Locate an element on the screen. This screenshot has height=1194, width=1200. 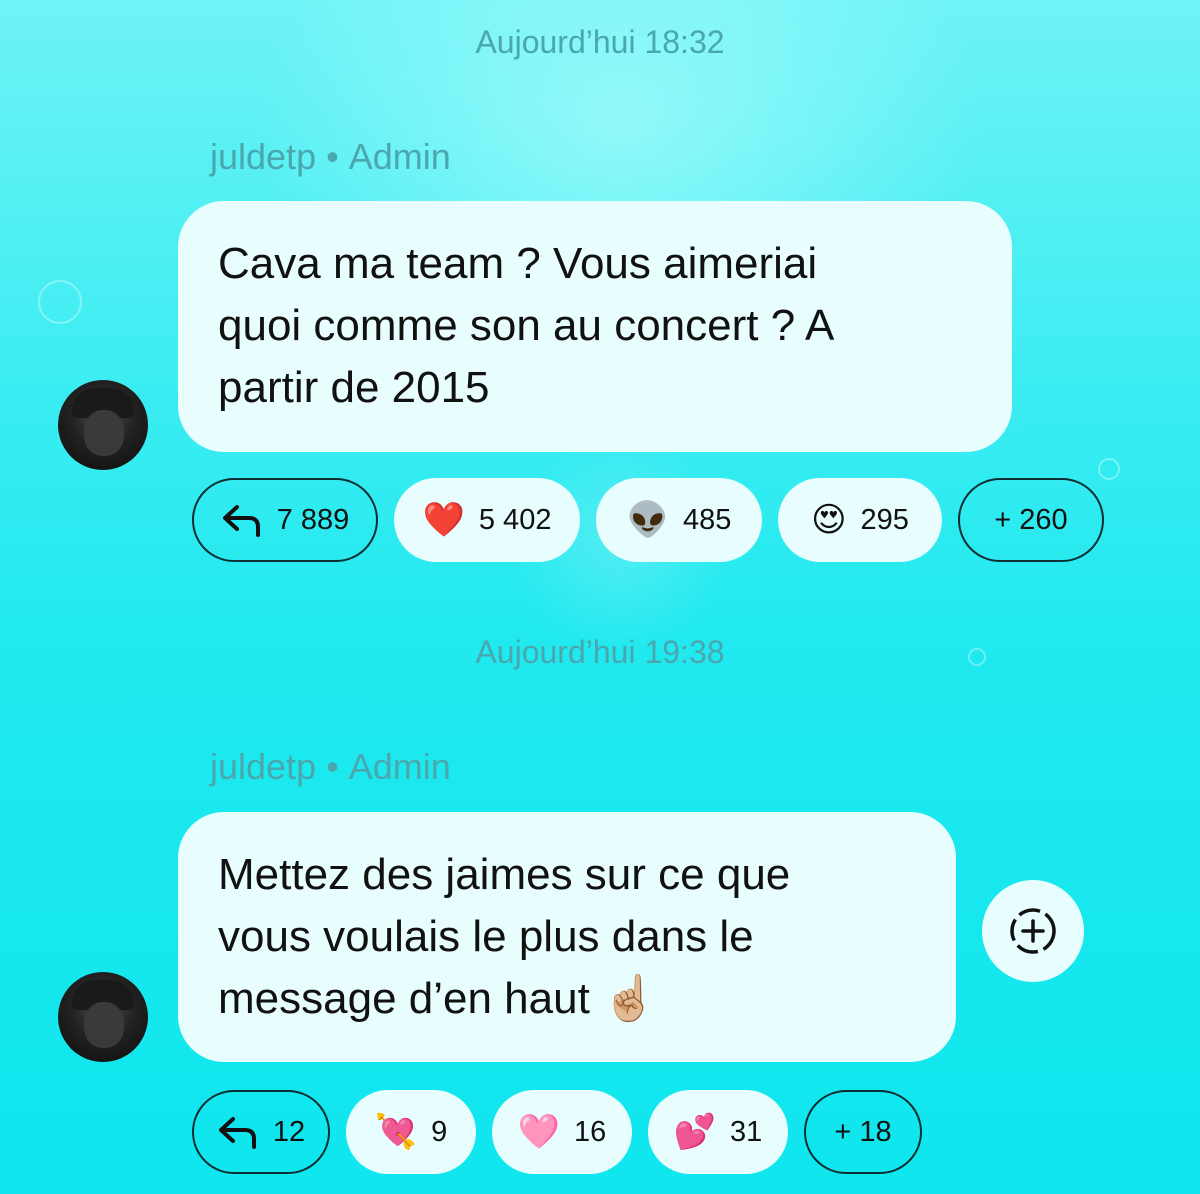
reaction-count: 485 is located at coordinates (707, 519).